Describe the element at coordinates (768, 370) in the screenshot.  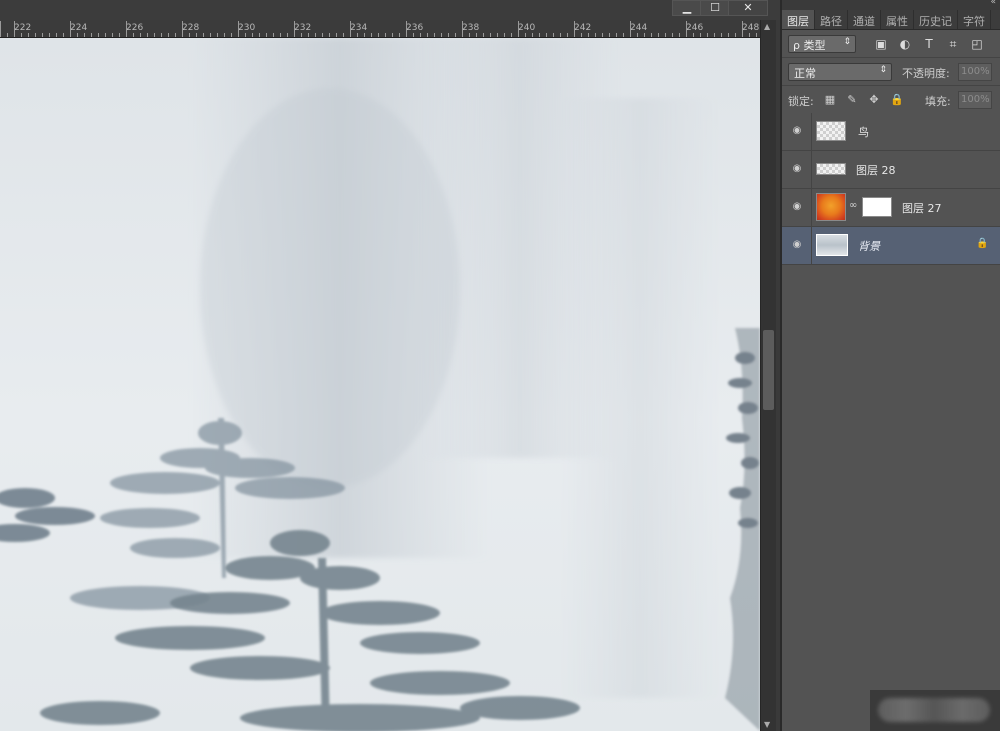
I see `scroll-thumb` at that location.